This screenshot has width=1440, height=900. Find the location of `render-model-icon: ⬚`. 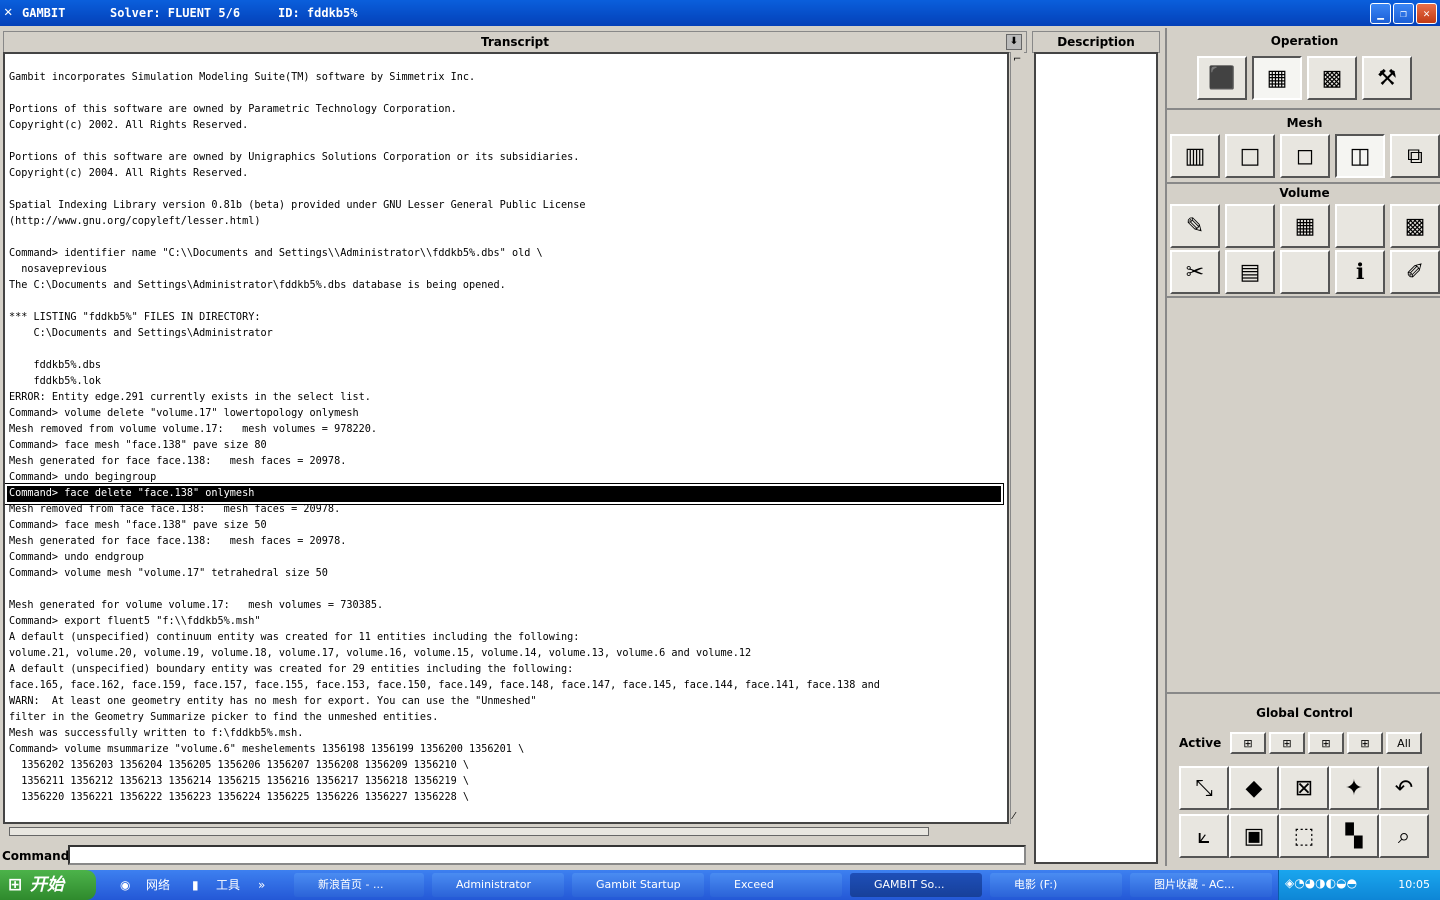

render-model-icon: ⬚ is located at coordinates (1304, 836).